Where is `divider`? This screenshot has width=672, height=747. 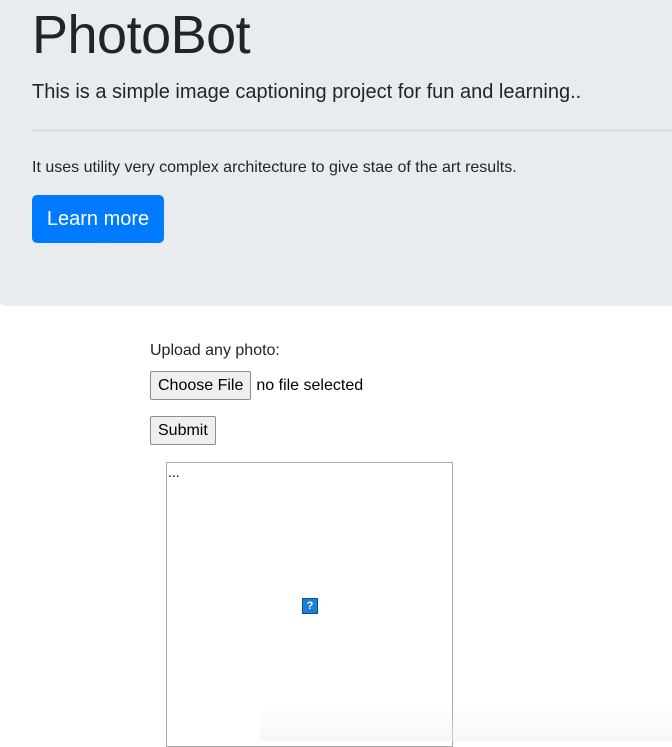 divider is located at coordinates (352, 130).